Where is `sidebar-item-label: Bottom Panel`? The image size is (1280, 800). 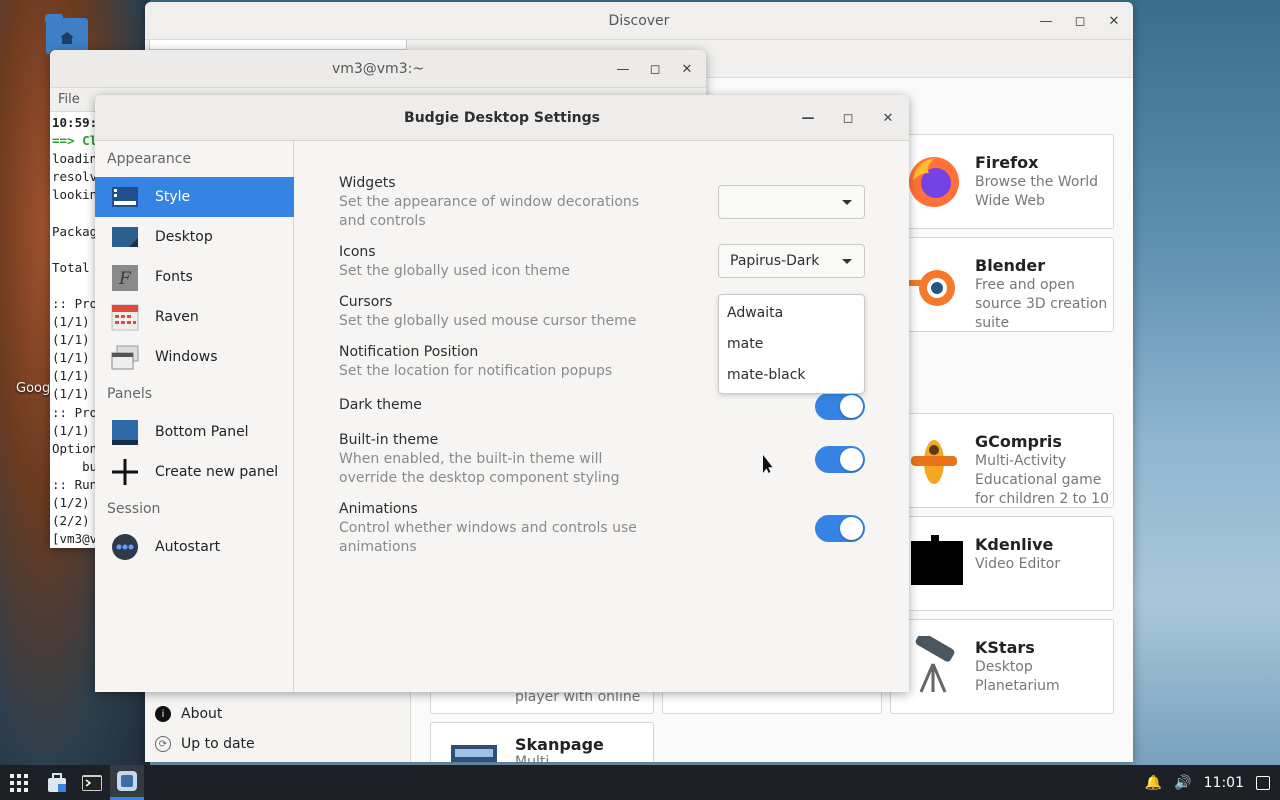
sidebar-item-label: Bottom Panel is located at coordinates (202, 432).